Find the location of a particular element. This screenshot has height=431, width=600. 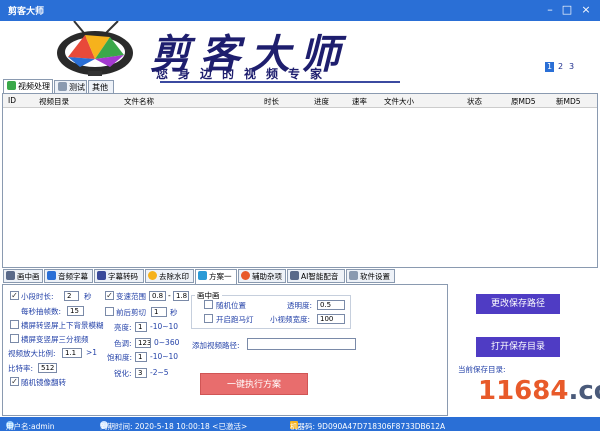

settings-icon is located at coordinates (353, 275).